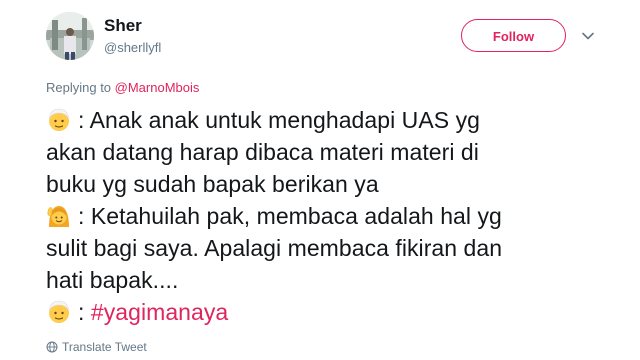  What do you see at coordinates (157, 87) in the screenshot?
I see `reply-mention-link: @MarnoMbois` at bounding box center [157, 87].